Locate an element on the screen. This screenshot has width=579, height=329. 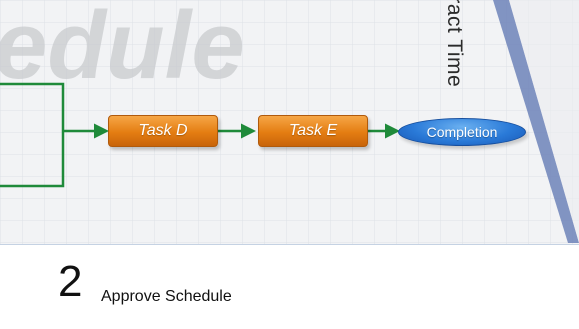
contract-time-label: tract Time is located at coordinates (454, 44).